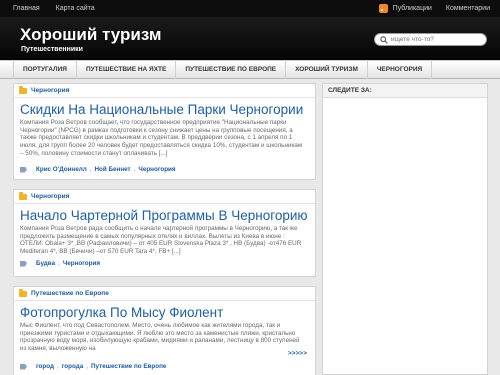 Image resolution: width=500 pixels, height=375 pixels. Describe the element at coordinates (230, 70) in the screenshot. I see `menu-item-europe-travel: Путешествие по Европе` at that location.